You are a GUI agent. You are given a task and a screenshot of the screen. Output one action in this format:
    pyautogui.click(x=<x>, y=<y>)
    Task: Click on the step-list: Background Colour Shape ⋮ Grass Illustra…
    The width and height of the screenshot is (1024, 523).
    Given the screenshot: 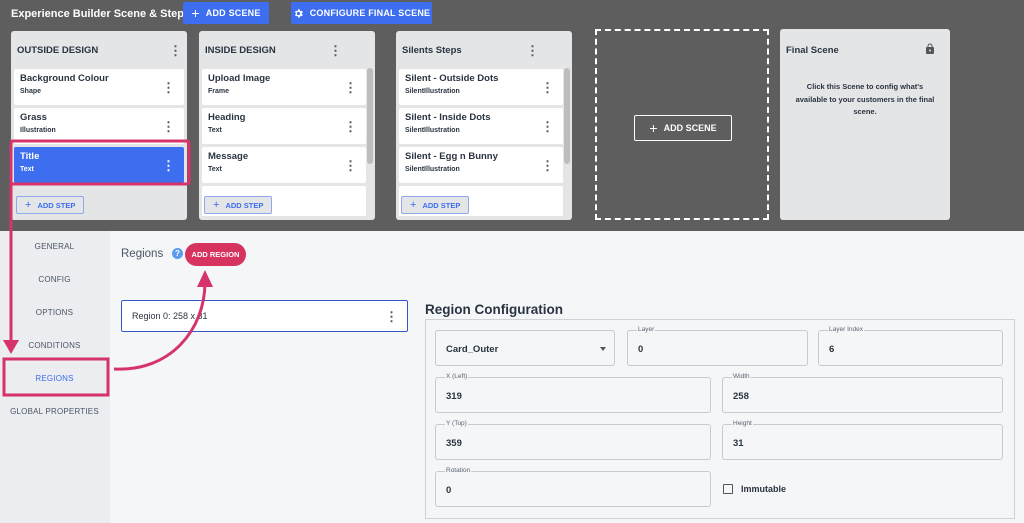 What is the action you would take?
    pyautogui.click(x=99, y=142)
    